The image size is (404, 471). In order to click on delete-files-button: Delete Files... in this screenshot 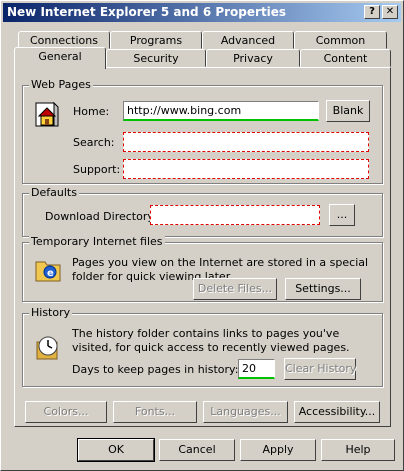, I will do `click(235, 289)`.